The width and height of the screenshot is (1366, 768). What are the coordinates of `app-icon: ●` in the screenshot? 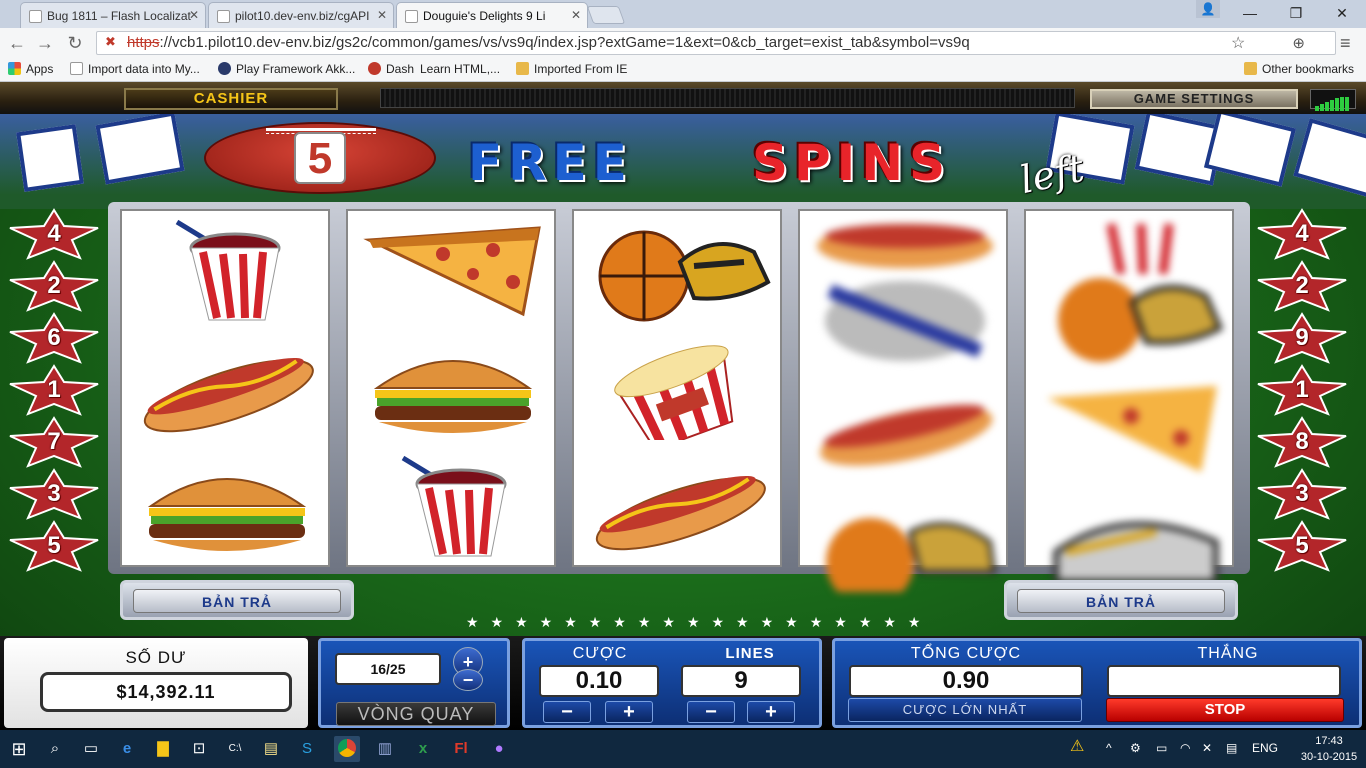 It's located at (499, 749).